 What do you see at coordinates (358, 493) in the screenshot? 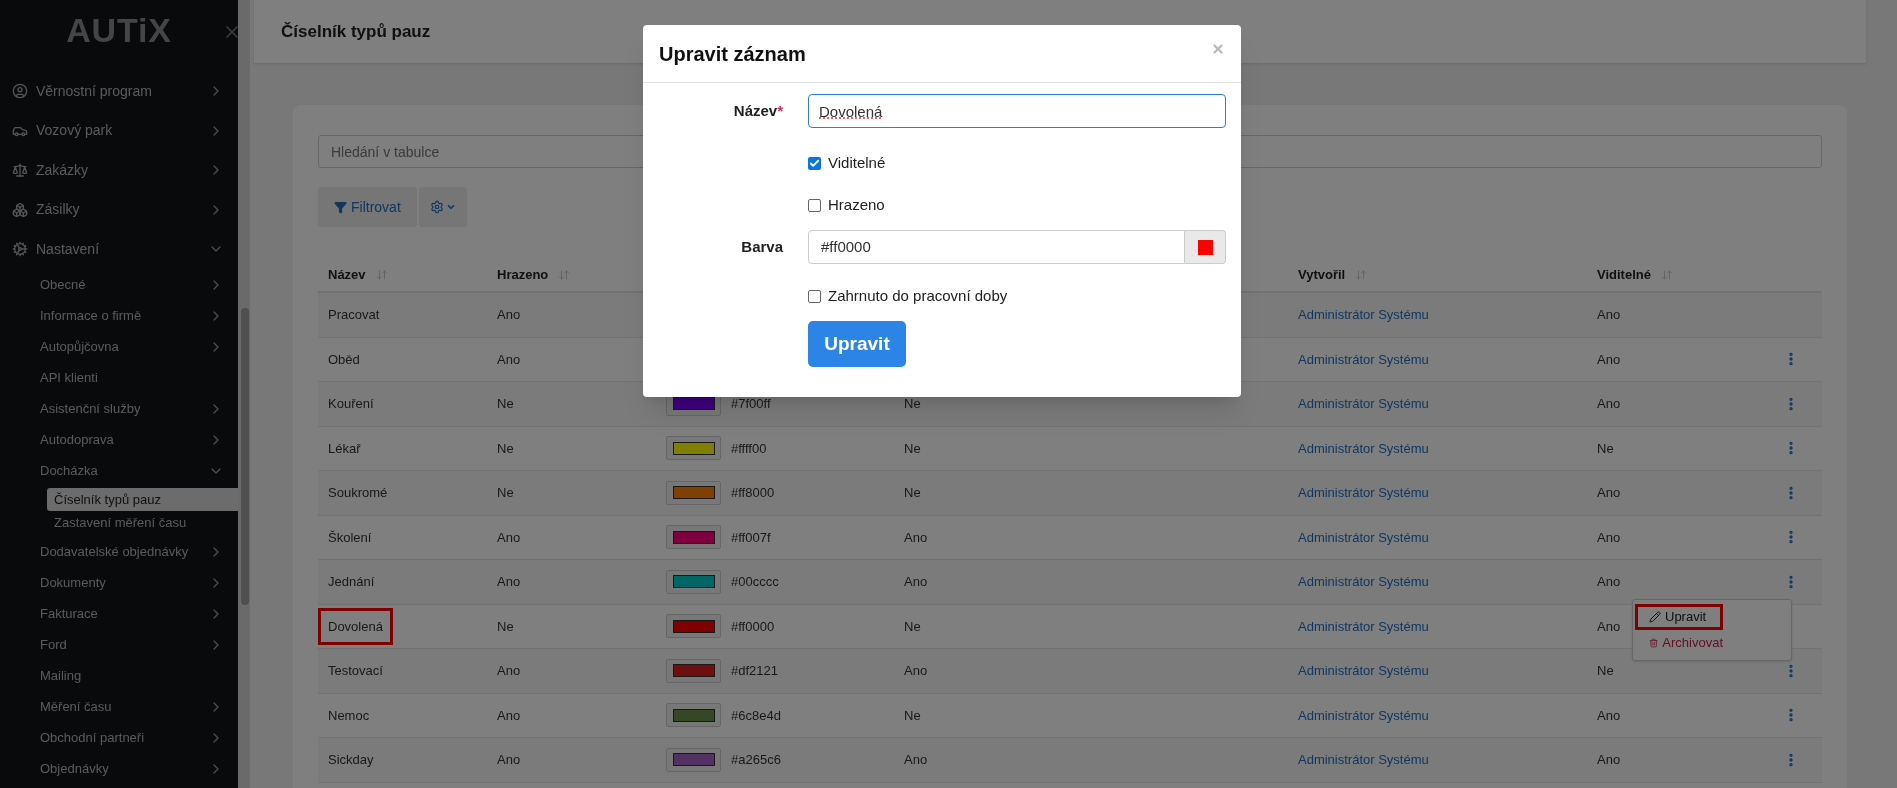
I see `table-cell-text: Soukromé` at bounding box center [358, 493].